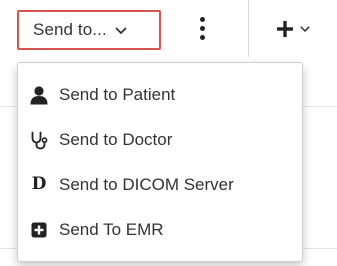 Image resolution: width=337 pixels, height=266 pixels. What do you see at coordinates (111, 229) in the screenshot?
I see `menu-item-label: Send To EMR` at bounding box center [111, 229].